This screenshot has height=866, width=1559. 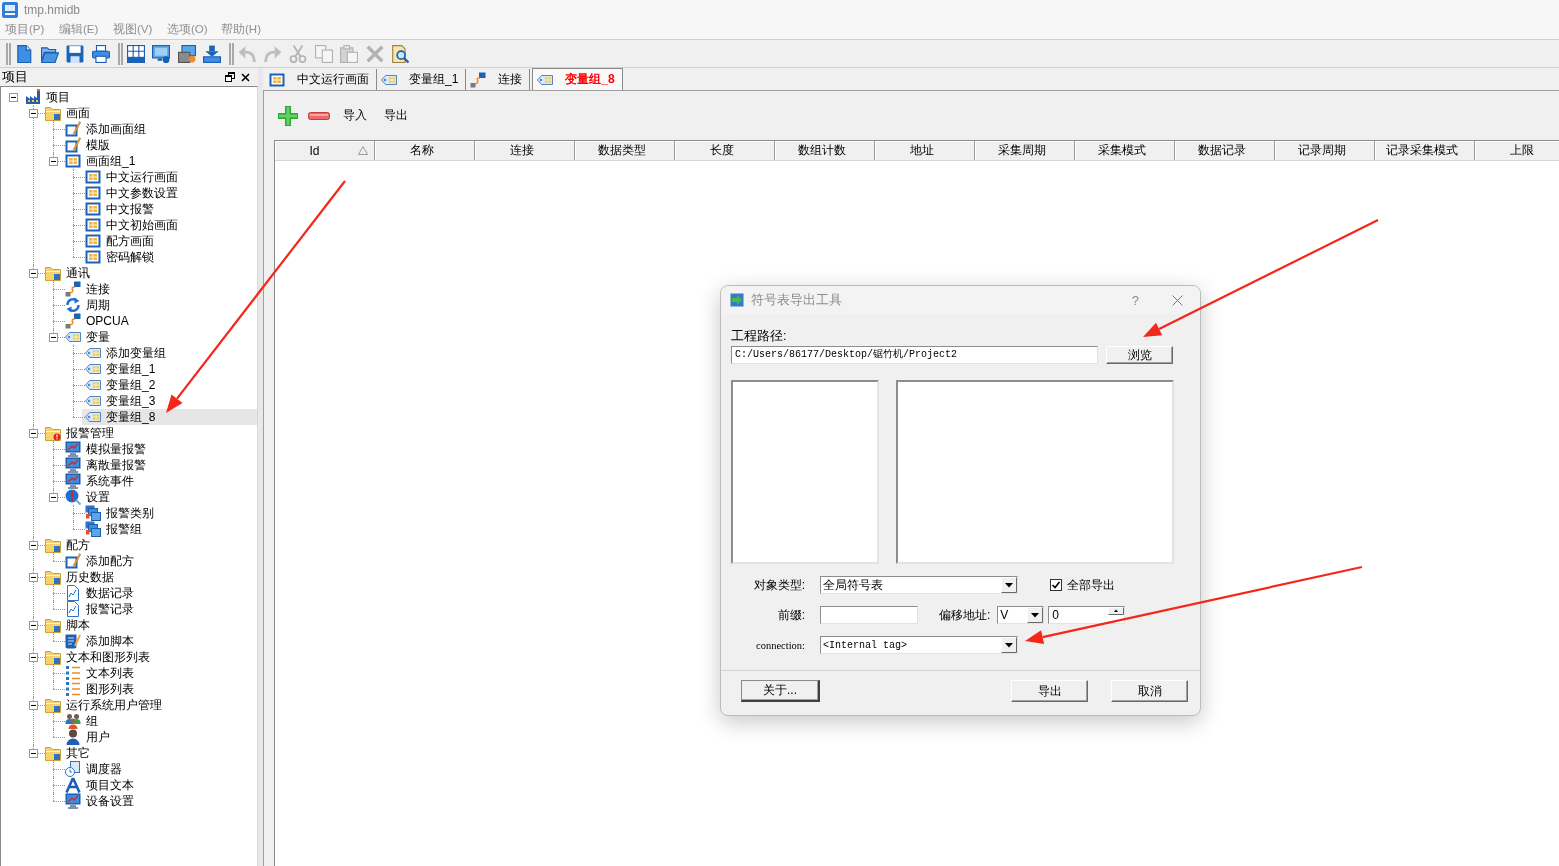 What do you see at coordinates (87, 337) in the screenshot?
I see `tree-item: 变量` at bounding box center [87, 337].